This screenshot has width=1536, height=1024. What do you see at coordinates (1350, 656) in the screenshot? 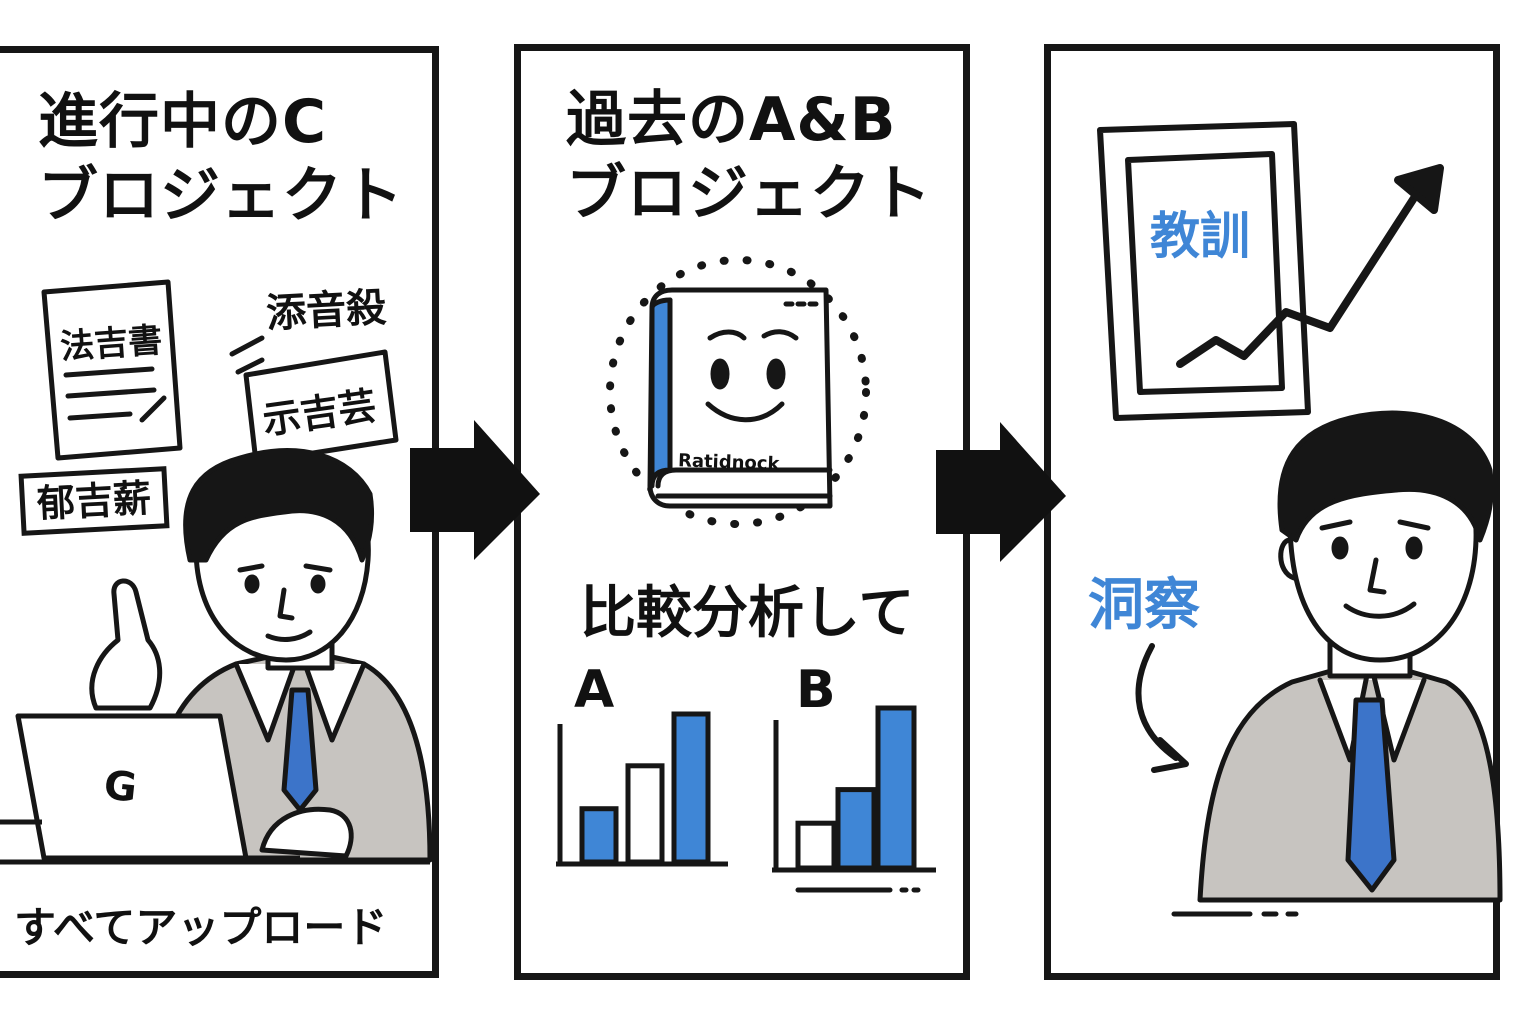
I see `businessman-right` at bounding box center [1350, 656].